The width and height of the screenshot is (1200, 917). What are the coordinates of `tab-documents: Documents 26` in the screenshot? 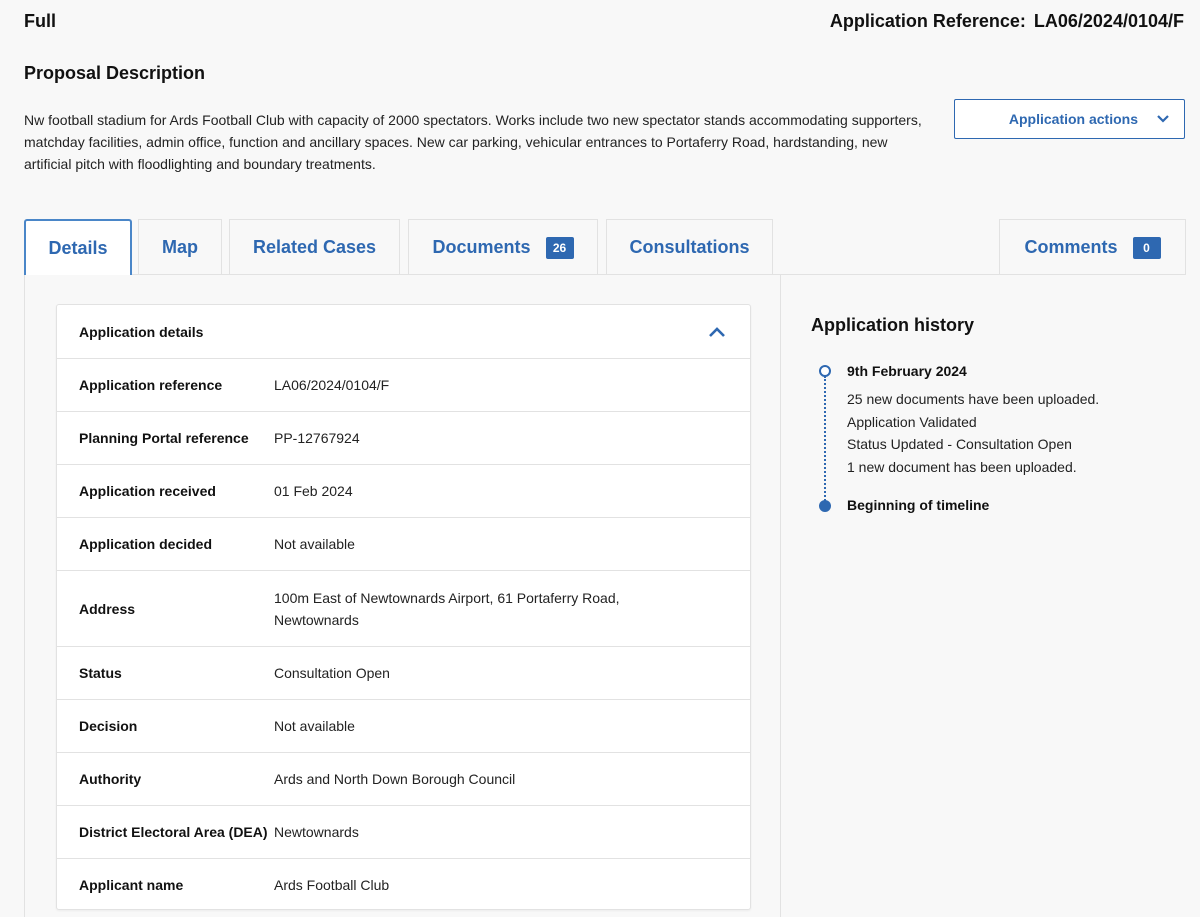 It's located at (503, 247).